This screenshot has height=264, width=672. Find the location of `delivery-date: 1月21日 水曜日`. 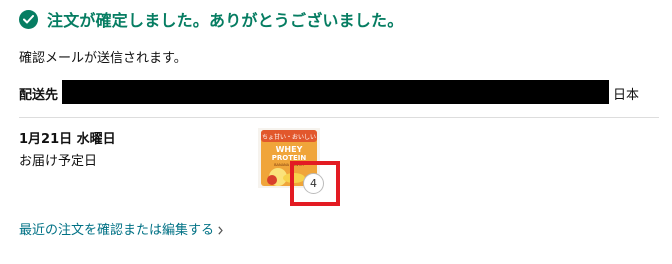

delivery-date: 1月21日 水曜日 is located at coordinates (67, 139).